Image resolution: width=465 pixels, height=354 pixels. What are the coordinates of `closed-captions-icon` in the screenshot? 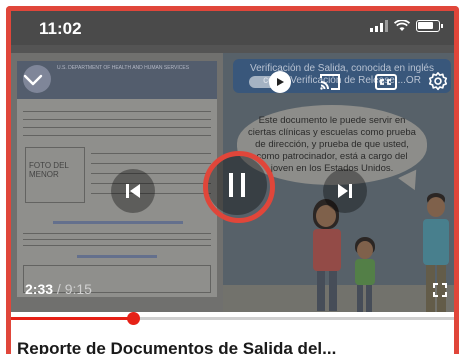 It's located at (386, 82).